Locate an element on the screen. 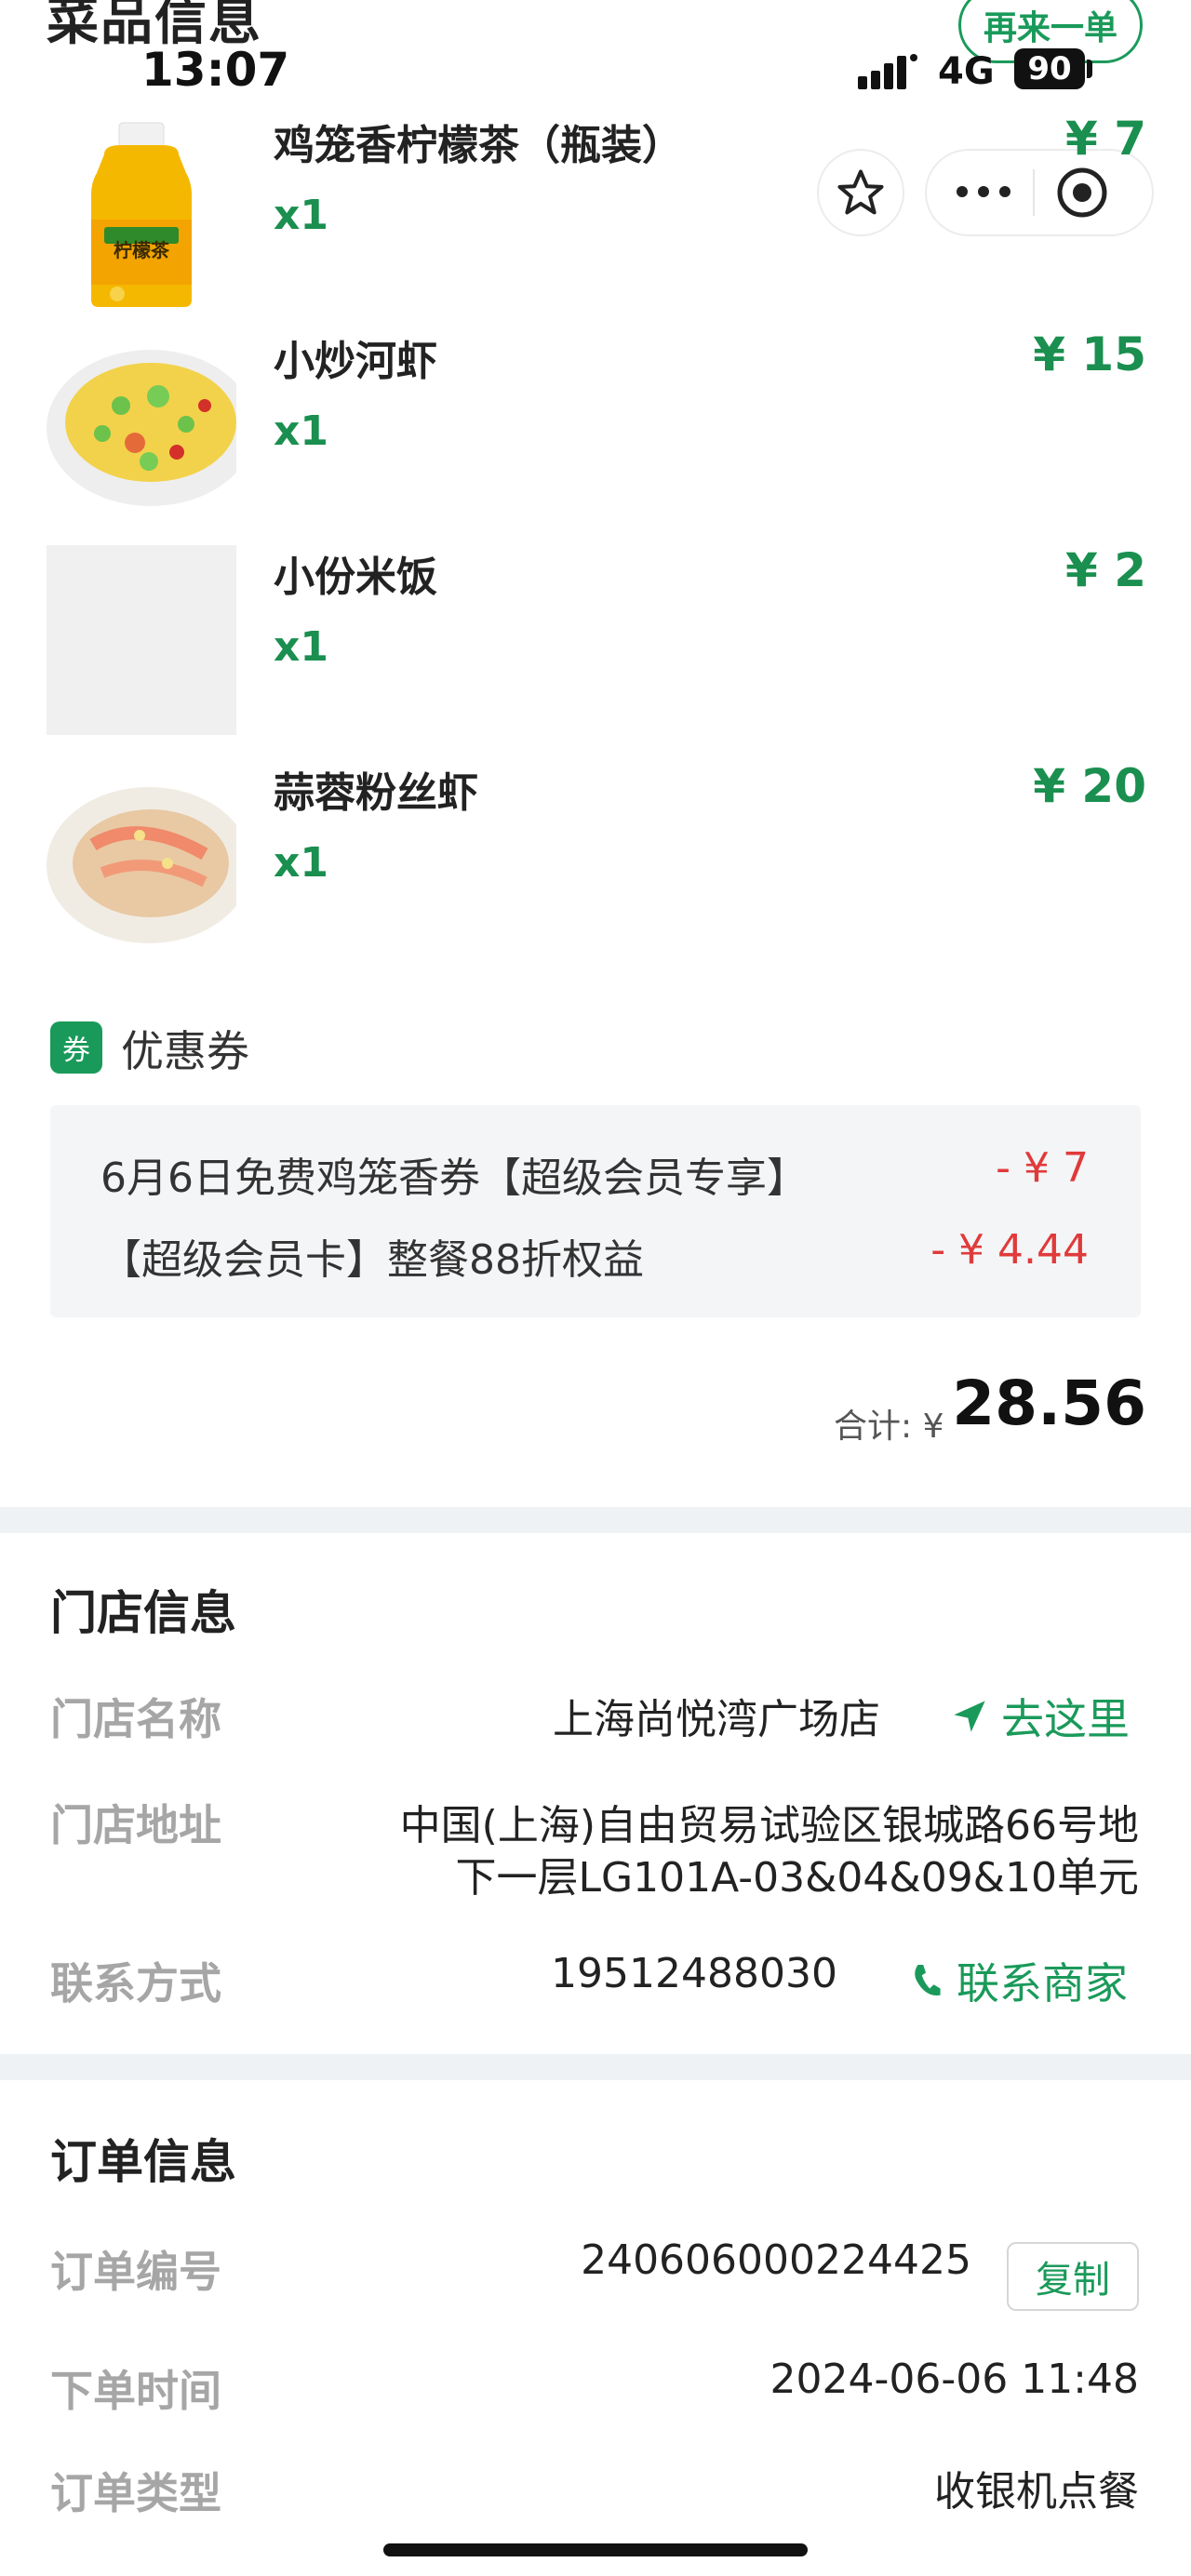 This screenshot has width=1191, height=2576. item-name: 鸡笼香柠檬茶（瓶装） is located at coordinates (478, 145).